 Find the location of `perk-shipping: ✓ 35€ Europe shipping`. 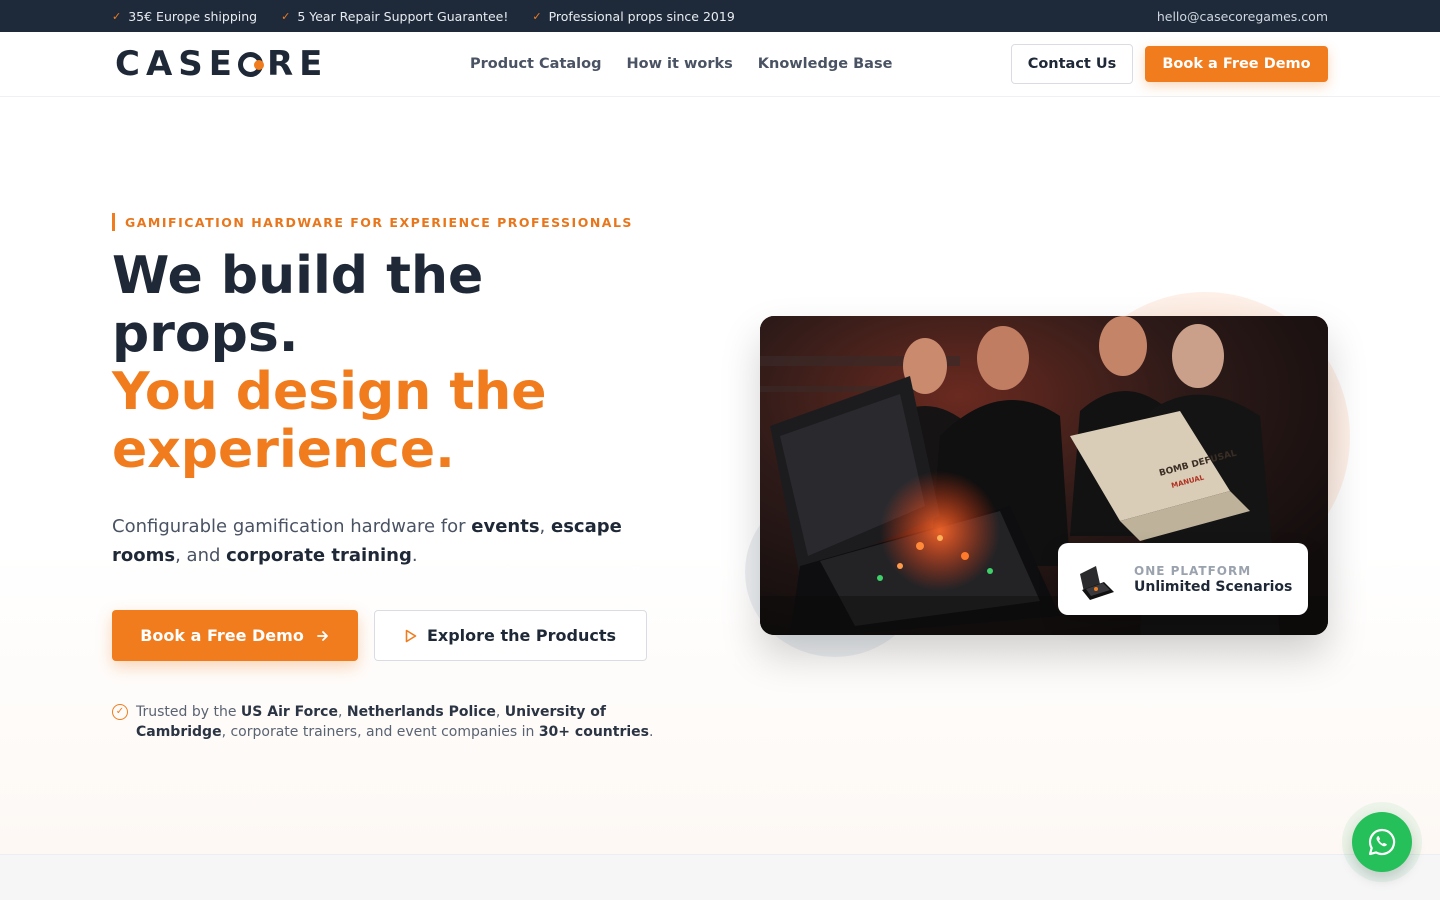

perk-shipping: ✓ 35€ Europe shipping is located at coordinates (184, 16).